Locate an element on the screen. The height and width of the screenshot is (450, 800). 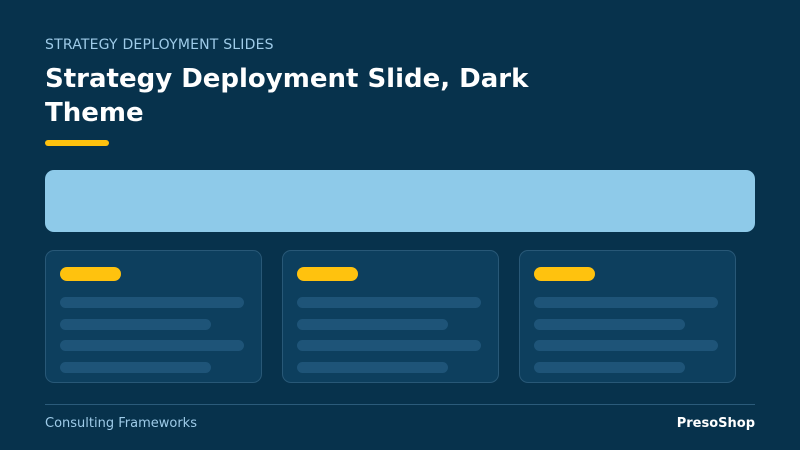
footer-brand: PresoShop is located at coordinates (715, 423).